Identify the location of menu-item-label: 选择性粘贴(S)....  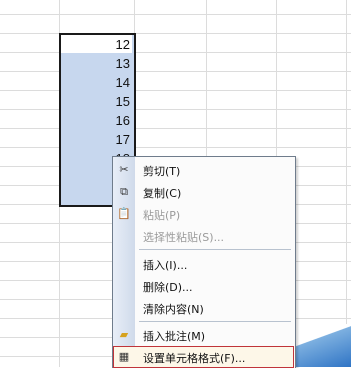
(184, 237).